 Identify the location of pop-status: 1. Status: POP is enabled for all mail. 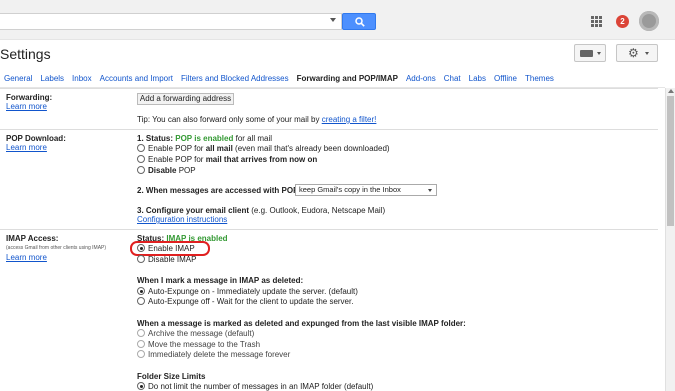
(204, 138).